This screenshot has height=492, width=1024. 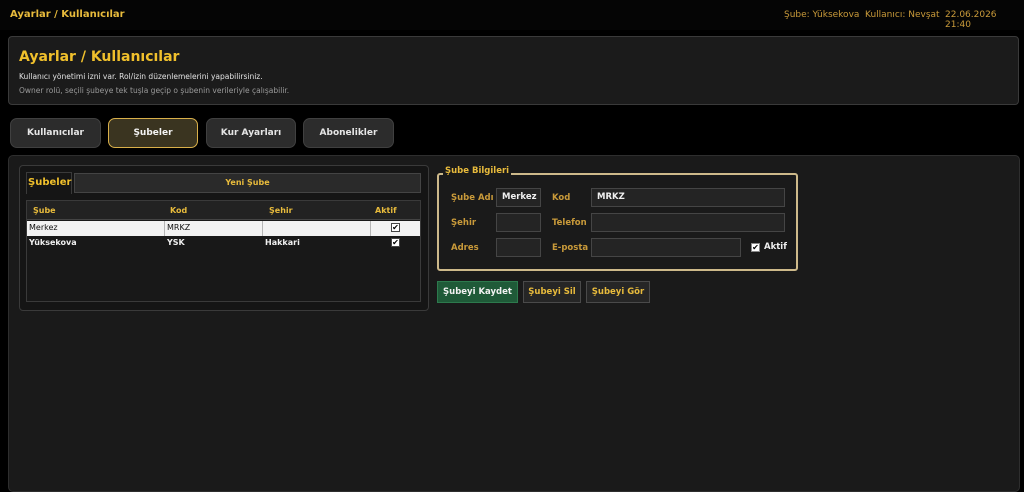 What do you see at coordinates (688, 197) in the screenshot?
I see `code-field: MRKZ` at bounding box center [688, 197].